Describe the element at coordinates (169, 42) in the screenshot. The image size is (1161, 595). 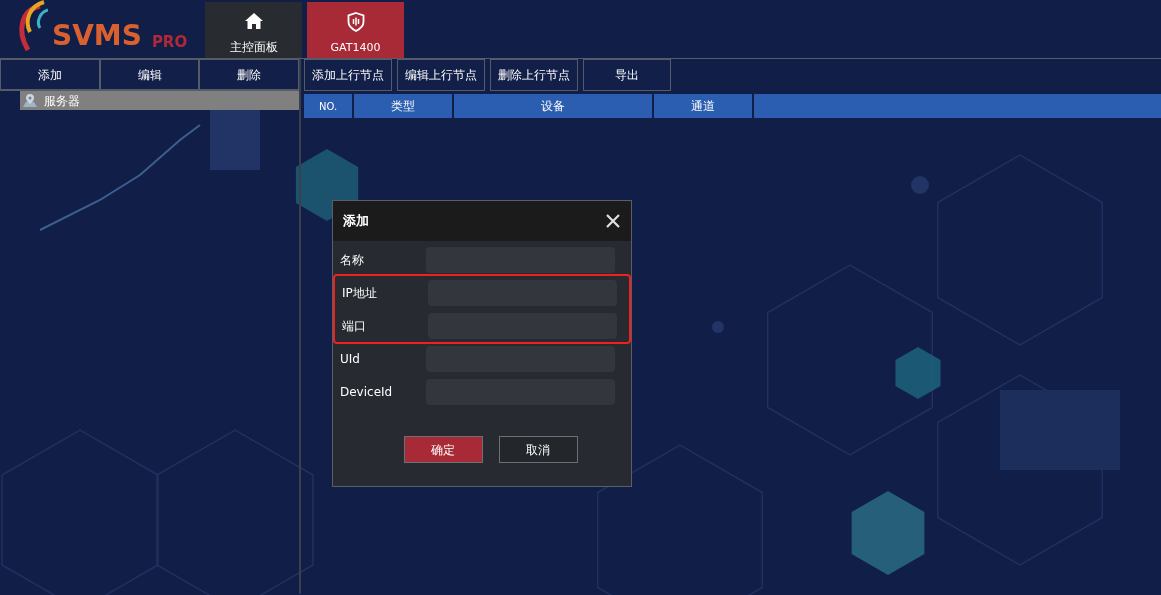
I see `logo-suffix: PRO` at that location.